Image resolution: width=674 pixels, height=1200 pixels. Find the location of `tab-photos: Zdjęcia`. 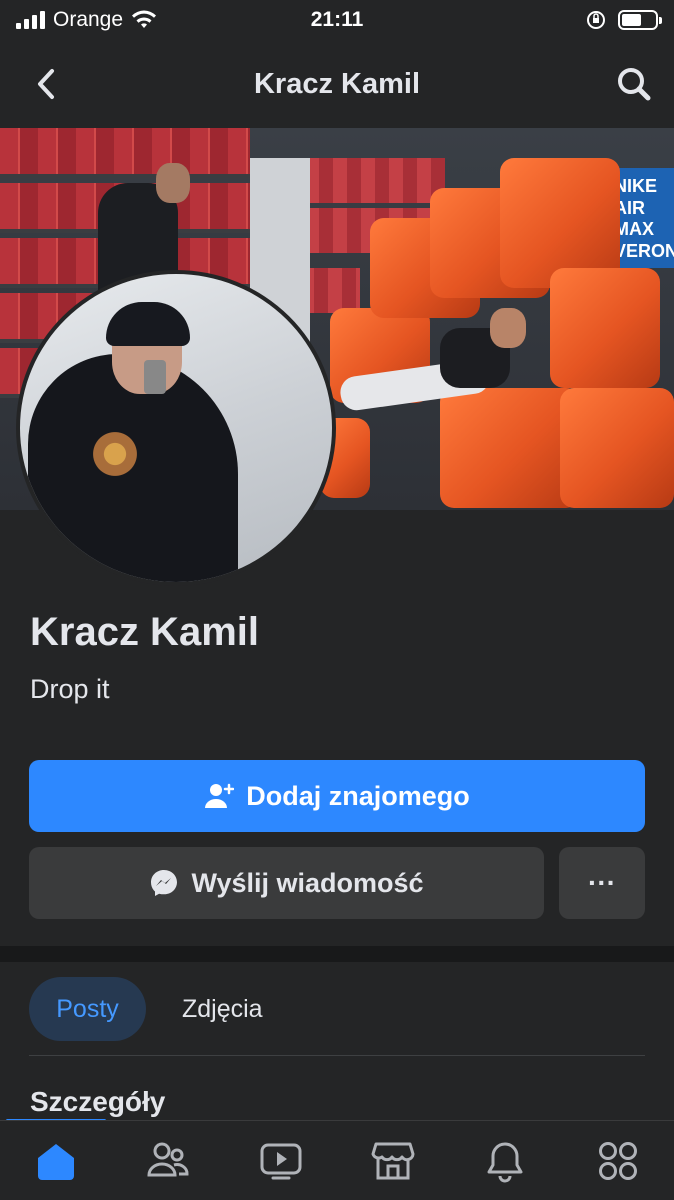

tab-photos: Zdjęcia is located at coordinates (222, 1009).